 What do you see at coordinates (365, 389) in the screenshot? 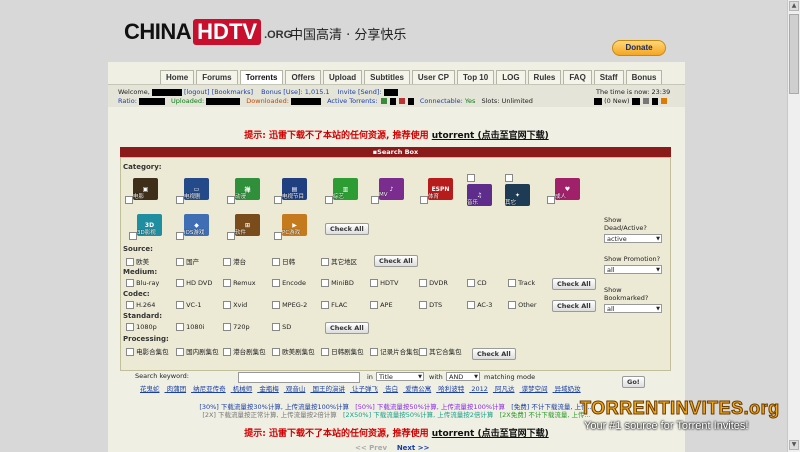
I see `hot-keyword-link: 让子弹飞` at bounding box center [365, 389].